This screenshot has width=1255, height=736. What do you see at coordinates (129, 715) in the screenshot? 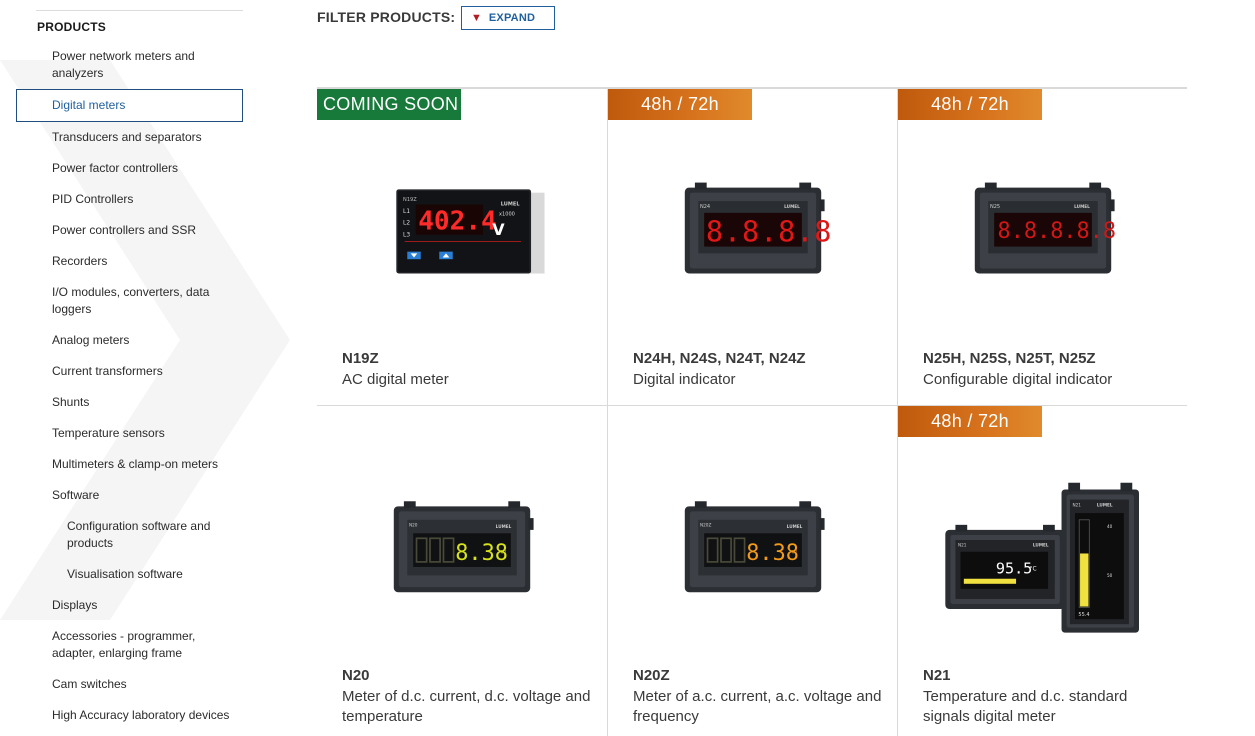
I see `sidebar-item-high-accuracy-laboratory-devices: High Accuracy laboratory devices` at bounding box center [129, 715].